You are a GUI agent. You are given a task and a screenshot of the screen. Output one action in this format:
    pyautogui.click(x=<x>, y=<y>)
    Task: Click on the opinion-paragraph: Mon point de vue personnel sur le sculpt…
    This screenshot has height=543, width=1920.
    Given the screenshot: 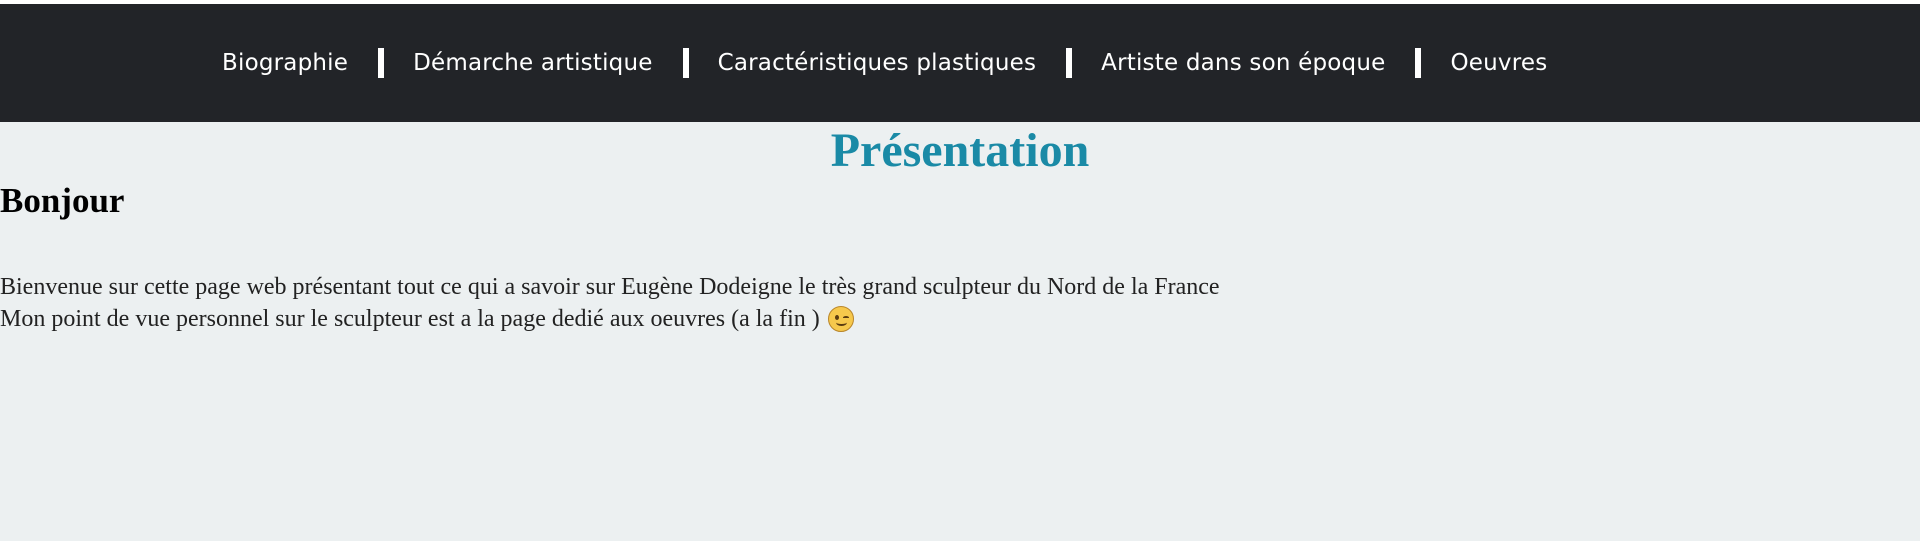 What is the action you would take?
    pyautogui.click(x=427, y=319)
    